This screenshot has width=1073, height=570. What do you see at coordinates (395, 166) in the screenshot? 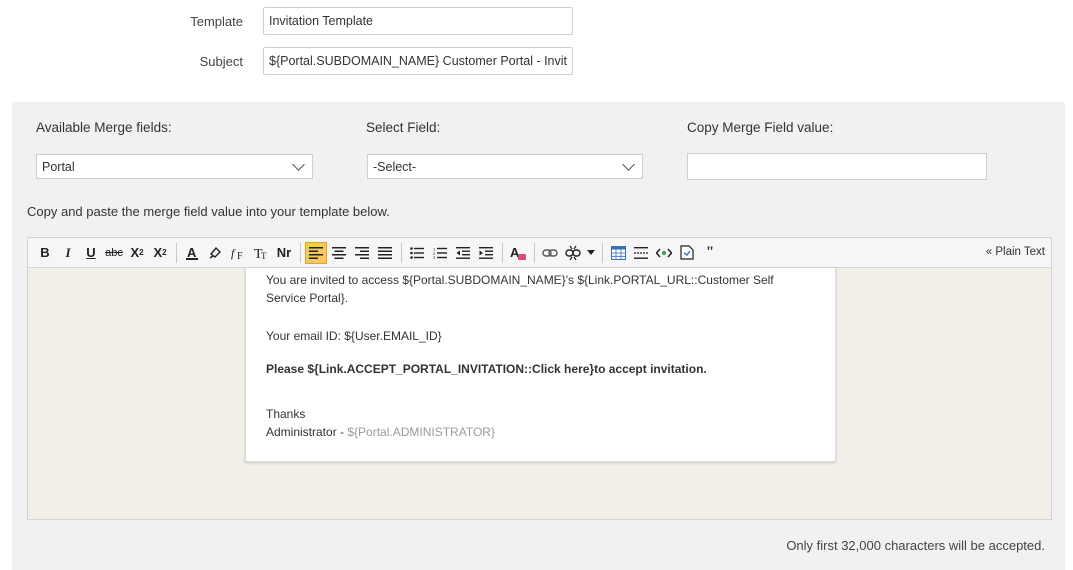
I see `select-field-value: -Select-` at bounding box center [395, 166].